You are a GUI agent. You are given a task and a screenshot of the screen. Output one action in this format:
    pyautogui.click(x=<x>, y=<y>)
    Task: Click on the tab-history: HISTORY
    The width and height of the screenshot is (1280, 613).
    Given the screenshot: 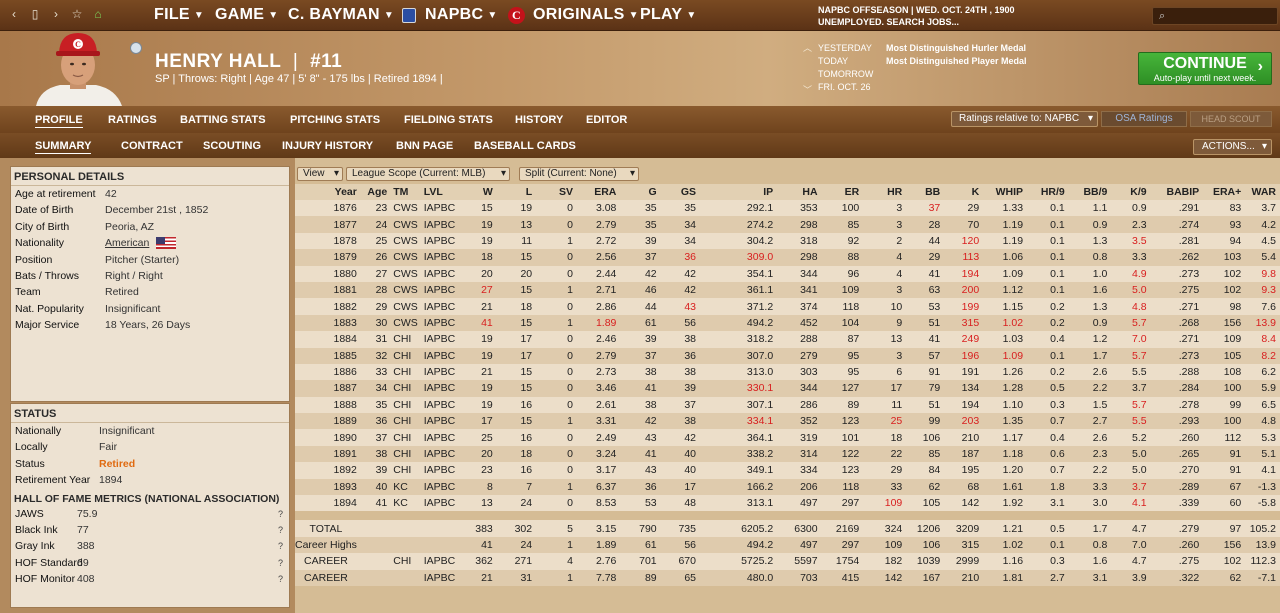 What is the action you would take?
    pyautogui.click(x=539, y=120)
    